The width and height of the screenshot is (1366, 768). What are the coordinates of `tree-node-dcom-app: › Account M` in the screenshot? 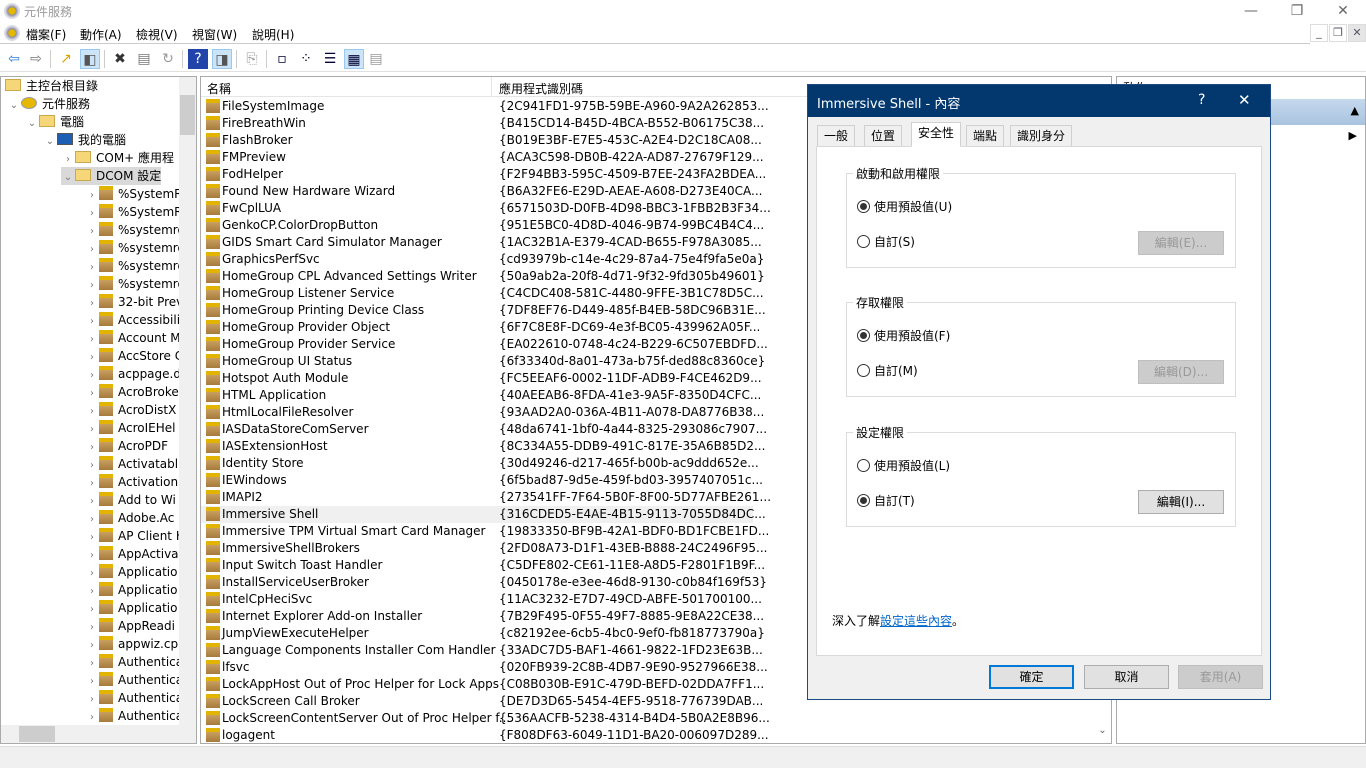 It's located at (133, 338).